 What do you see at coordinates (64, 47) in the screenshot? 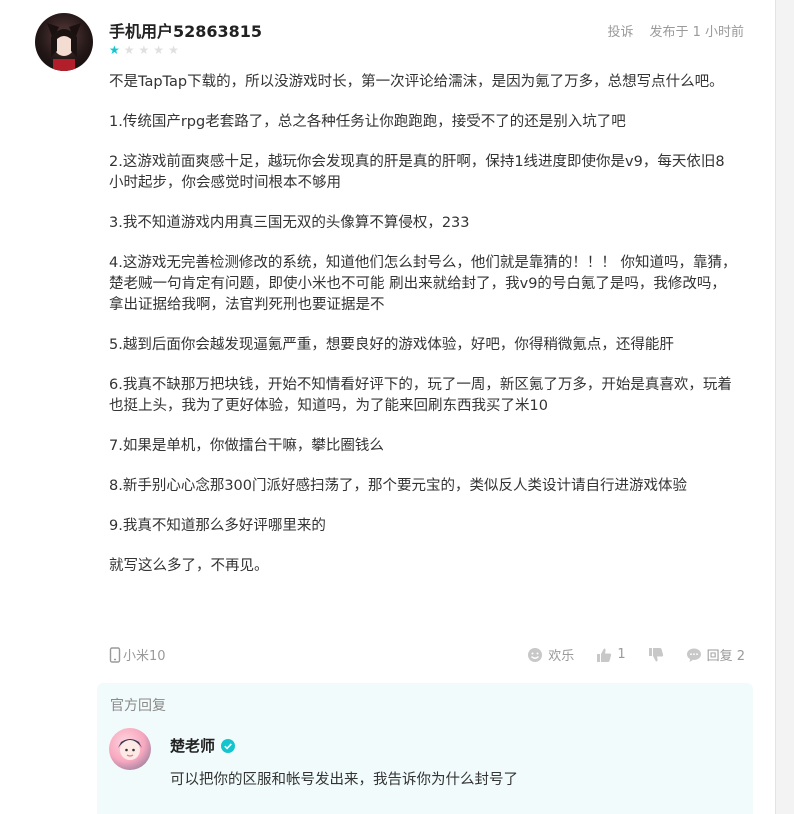
I see `avatar-image` at bounding box center [64, 47].